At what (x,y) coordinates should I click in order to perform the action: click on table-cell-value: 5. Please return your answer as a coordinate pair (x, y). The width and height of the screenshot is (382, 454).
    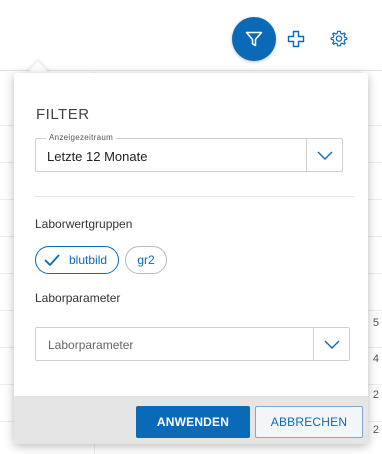
    Looking at the image, I should click on (375, 323).